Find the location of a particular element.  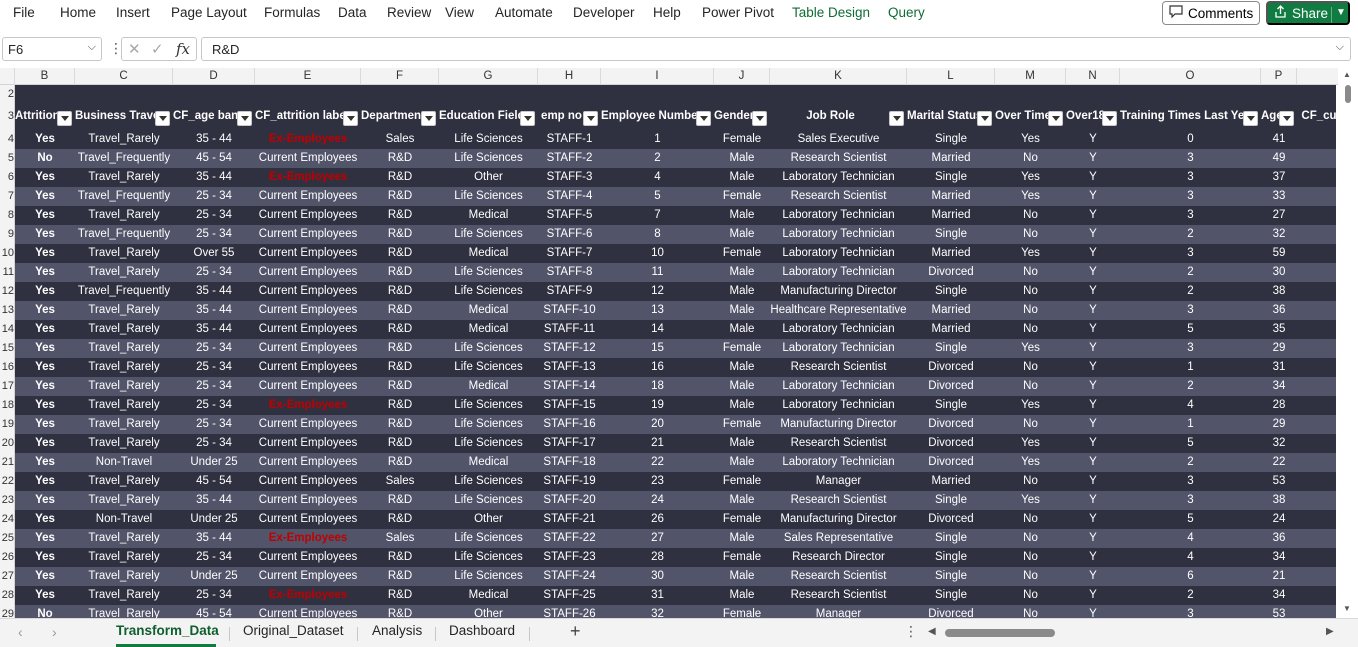

vertical-scrollbar: ▲ ▼ is located at coordinates (1348, 343).